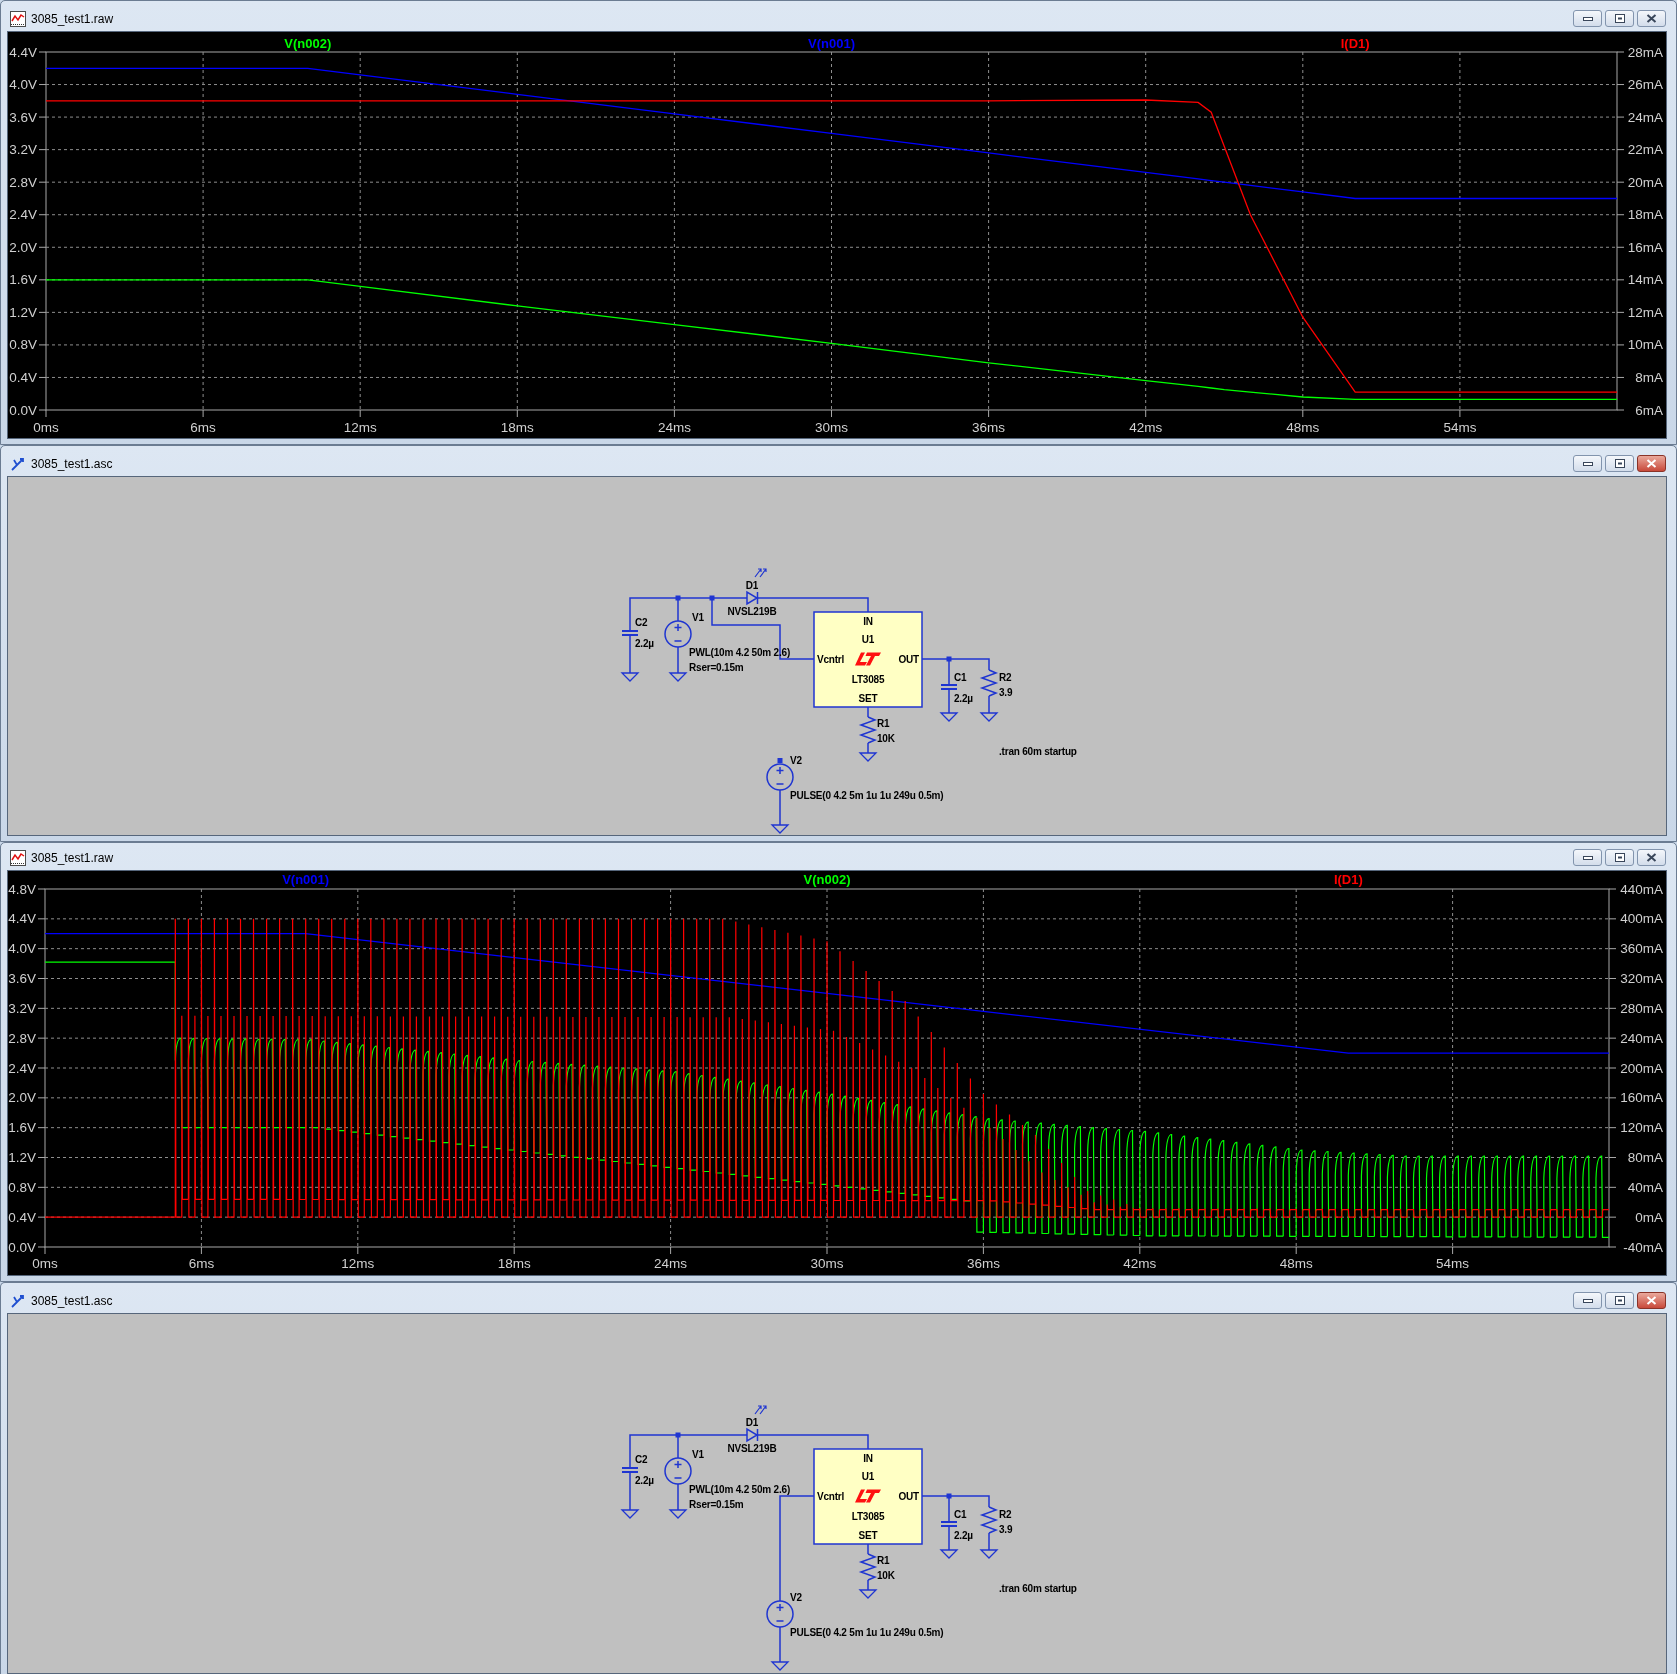 Image resolution: width=1677 pixels, height=1674 pixels. I want to click on emission-arrows-icon, so click(760, 573).